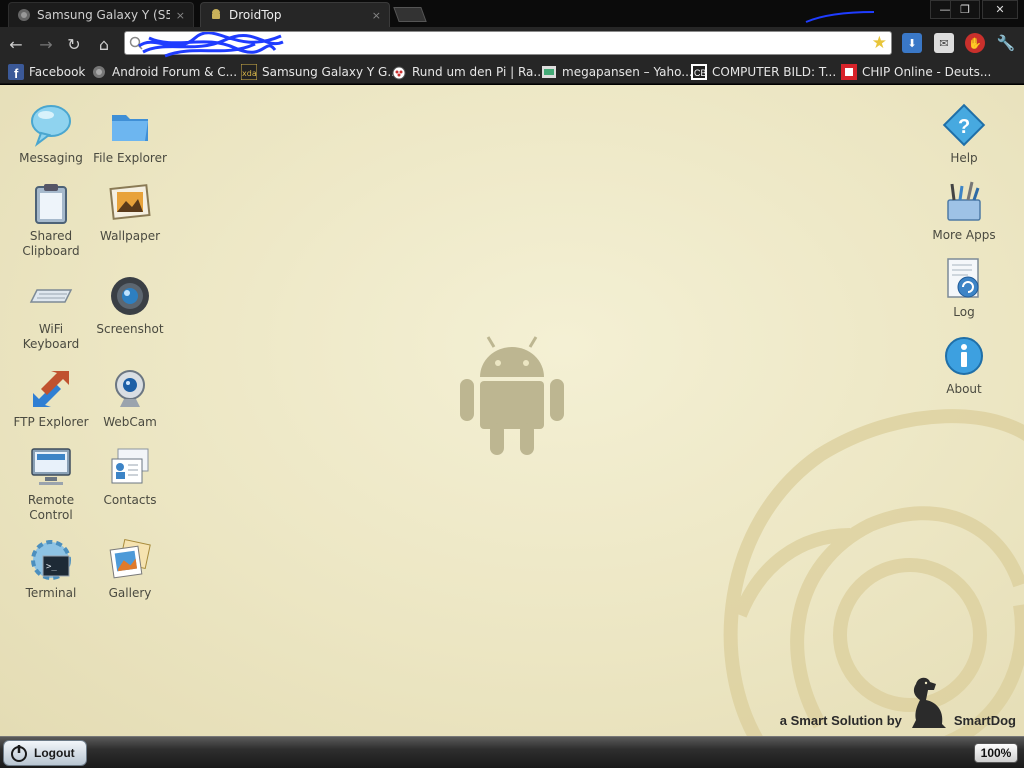 This screenshot has width=1024, height=768. I want to click on adblock-icon: ✋, so click(975, 43).